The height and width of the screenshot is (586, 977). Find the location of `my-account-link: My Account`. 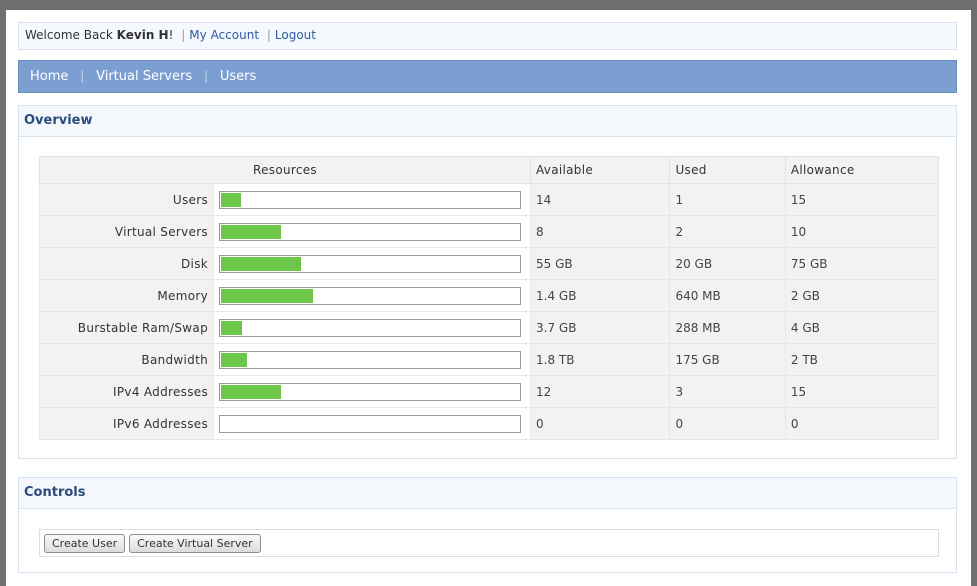

my-account-link: My Account is located at coordinates (224, 35).